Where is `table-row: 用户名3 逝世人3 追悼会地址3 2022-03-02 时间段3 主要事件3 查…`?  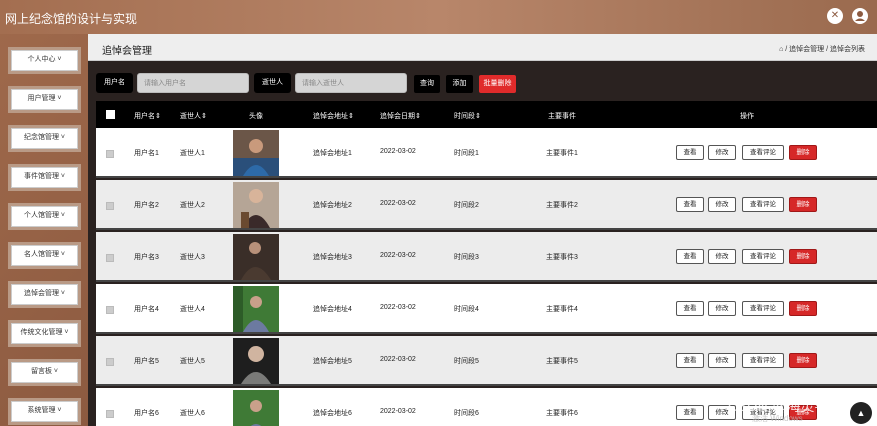 table-row: 用户名3 逝世人3 追悼会地址3 2022-03-02 时间段3 主要事件3 查… is located at coordinates (486, 257).